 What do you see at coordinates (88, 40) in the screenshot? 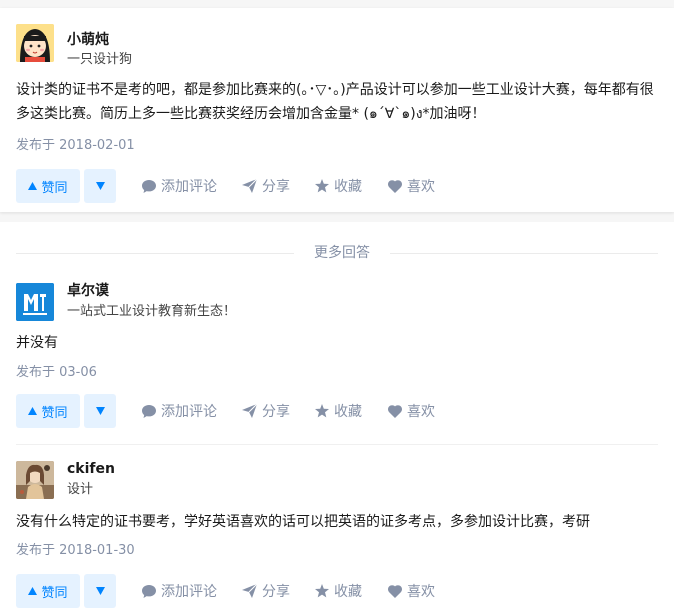
I see `author-name: 小萌炖` at bounding box center [88, 40].